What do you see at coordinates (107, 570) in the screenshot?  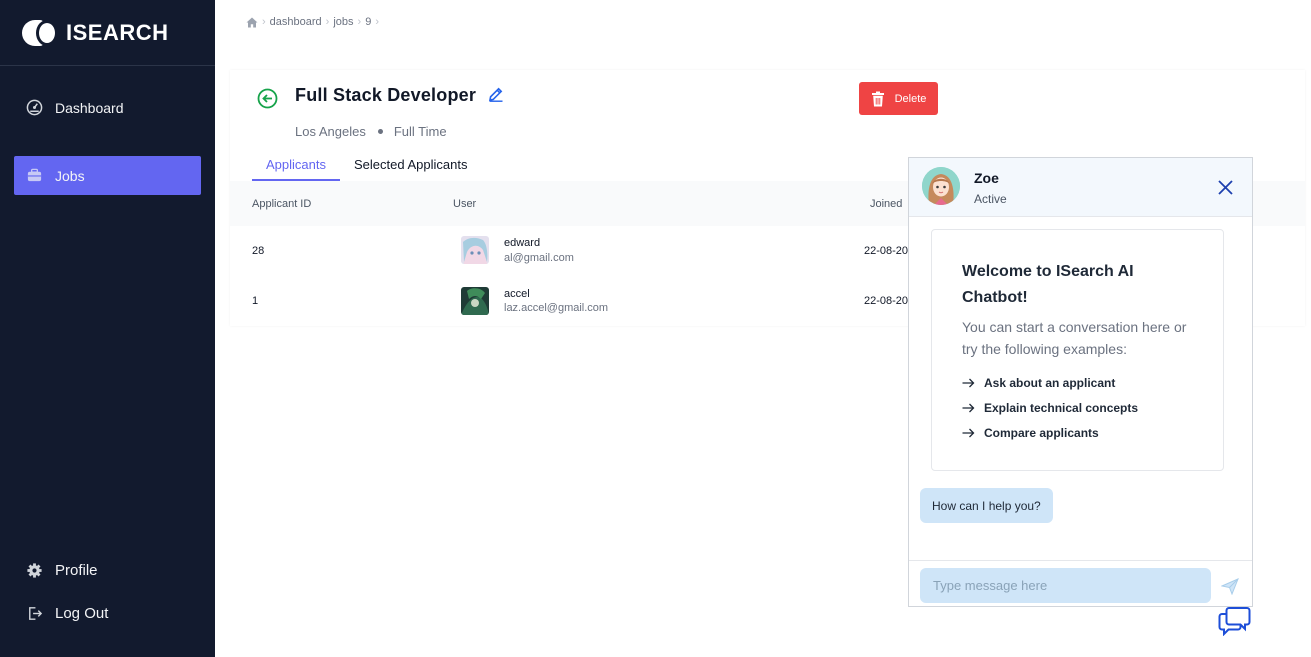 I see `sidebar-item-profile: Profile` at bounding box center [107, 570].